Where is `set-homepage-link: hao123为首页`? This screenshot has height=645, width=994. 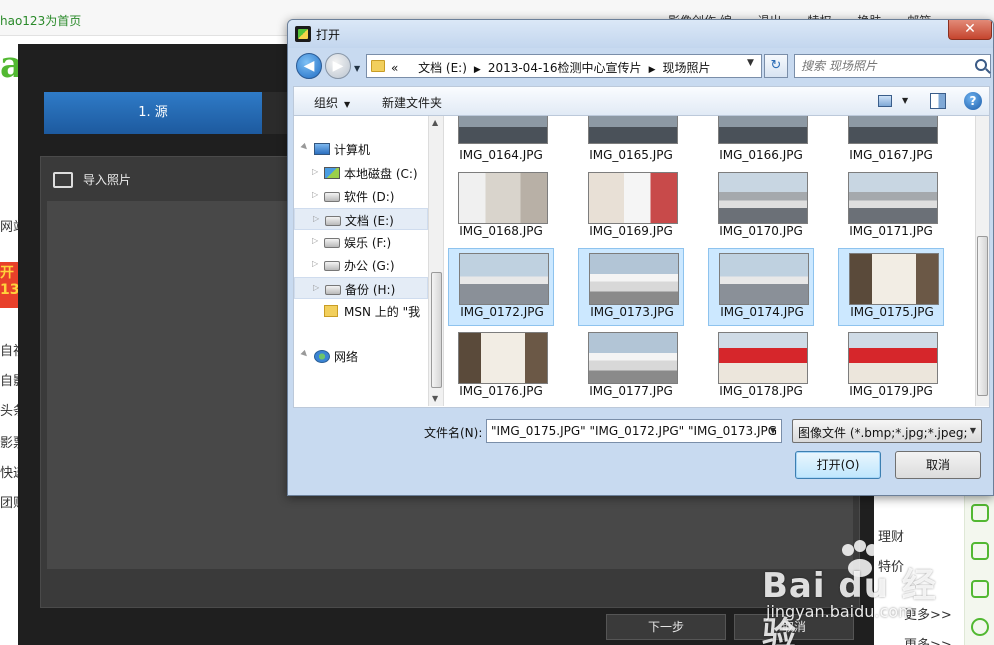 set-homepage-link: hao123为首页 is located at coordinates (40, 20).